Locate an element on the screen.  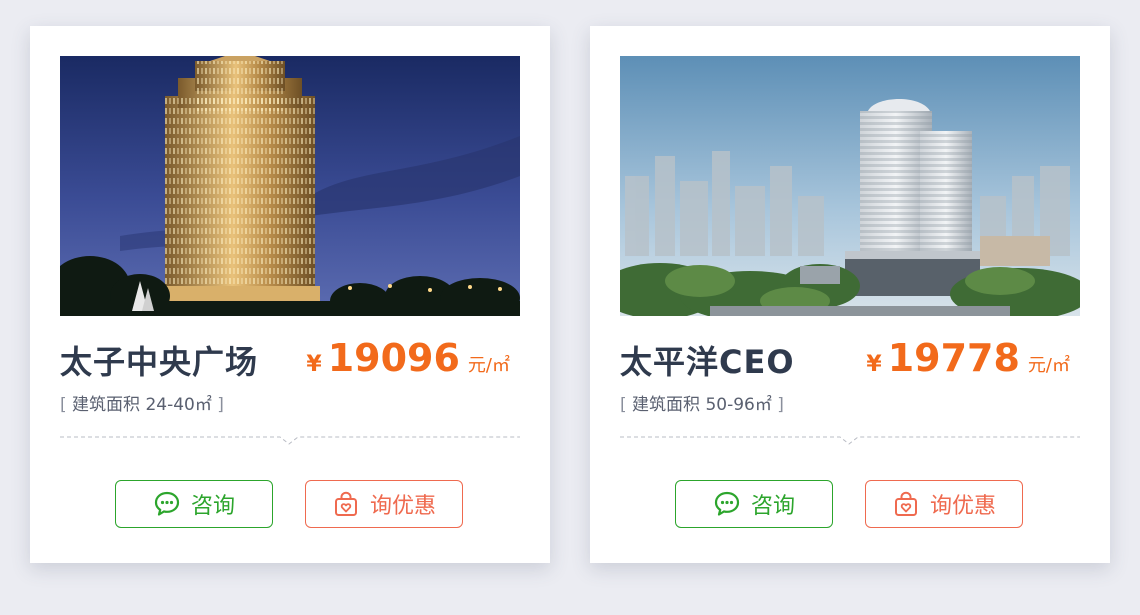
building-area: [ 建筑面积 50-96㎡ ] is located at coordinates (702, 402).